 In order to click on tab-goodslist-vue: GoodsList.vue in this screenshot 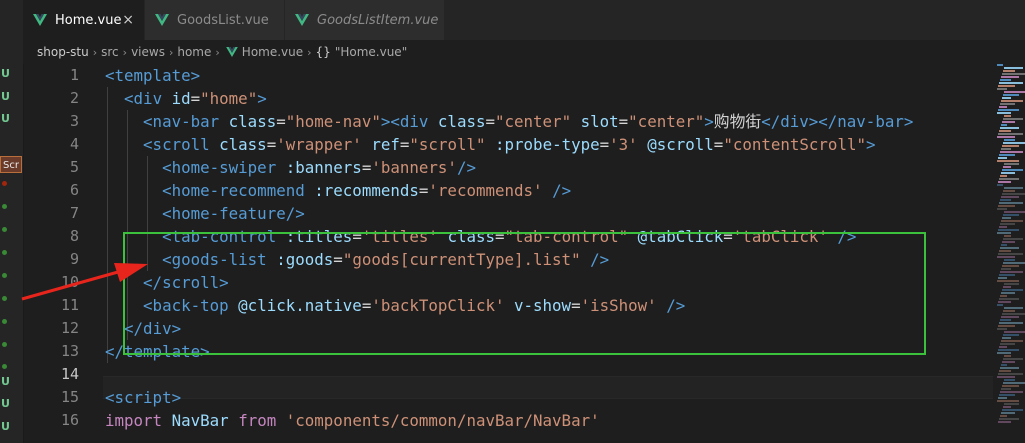, I will do `click(215, 20)`.